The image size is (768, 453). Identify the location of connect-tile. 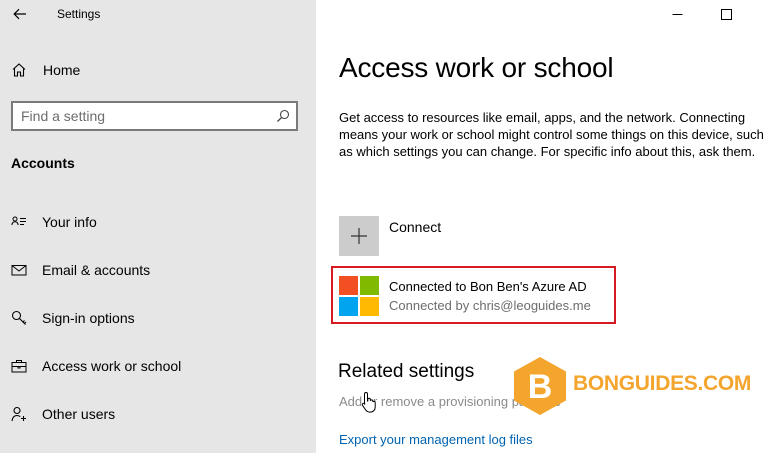
(359, 236).